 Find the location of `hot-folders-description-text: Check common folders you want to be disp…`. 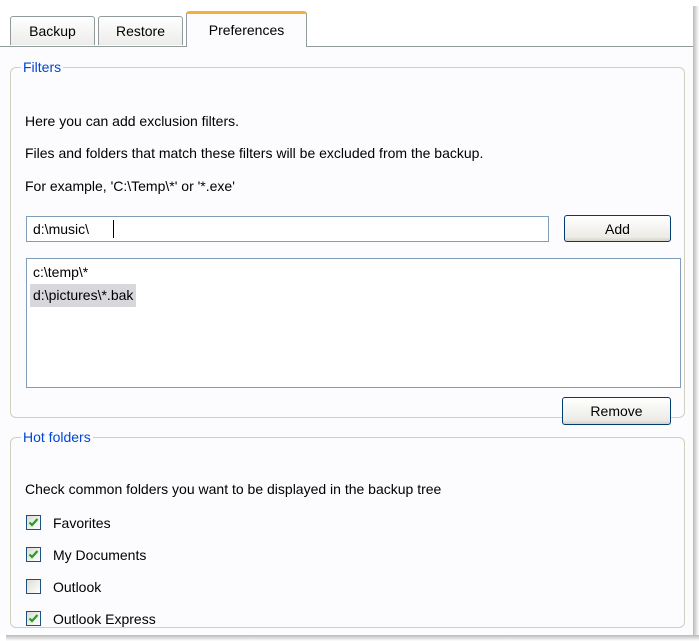

hot-folders-description-text: Check common folders you want to be disp… is located at coordinates (233, 489).